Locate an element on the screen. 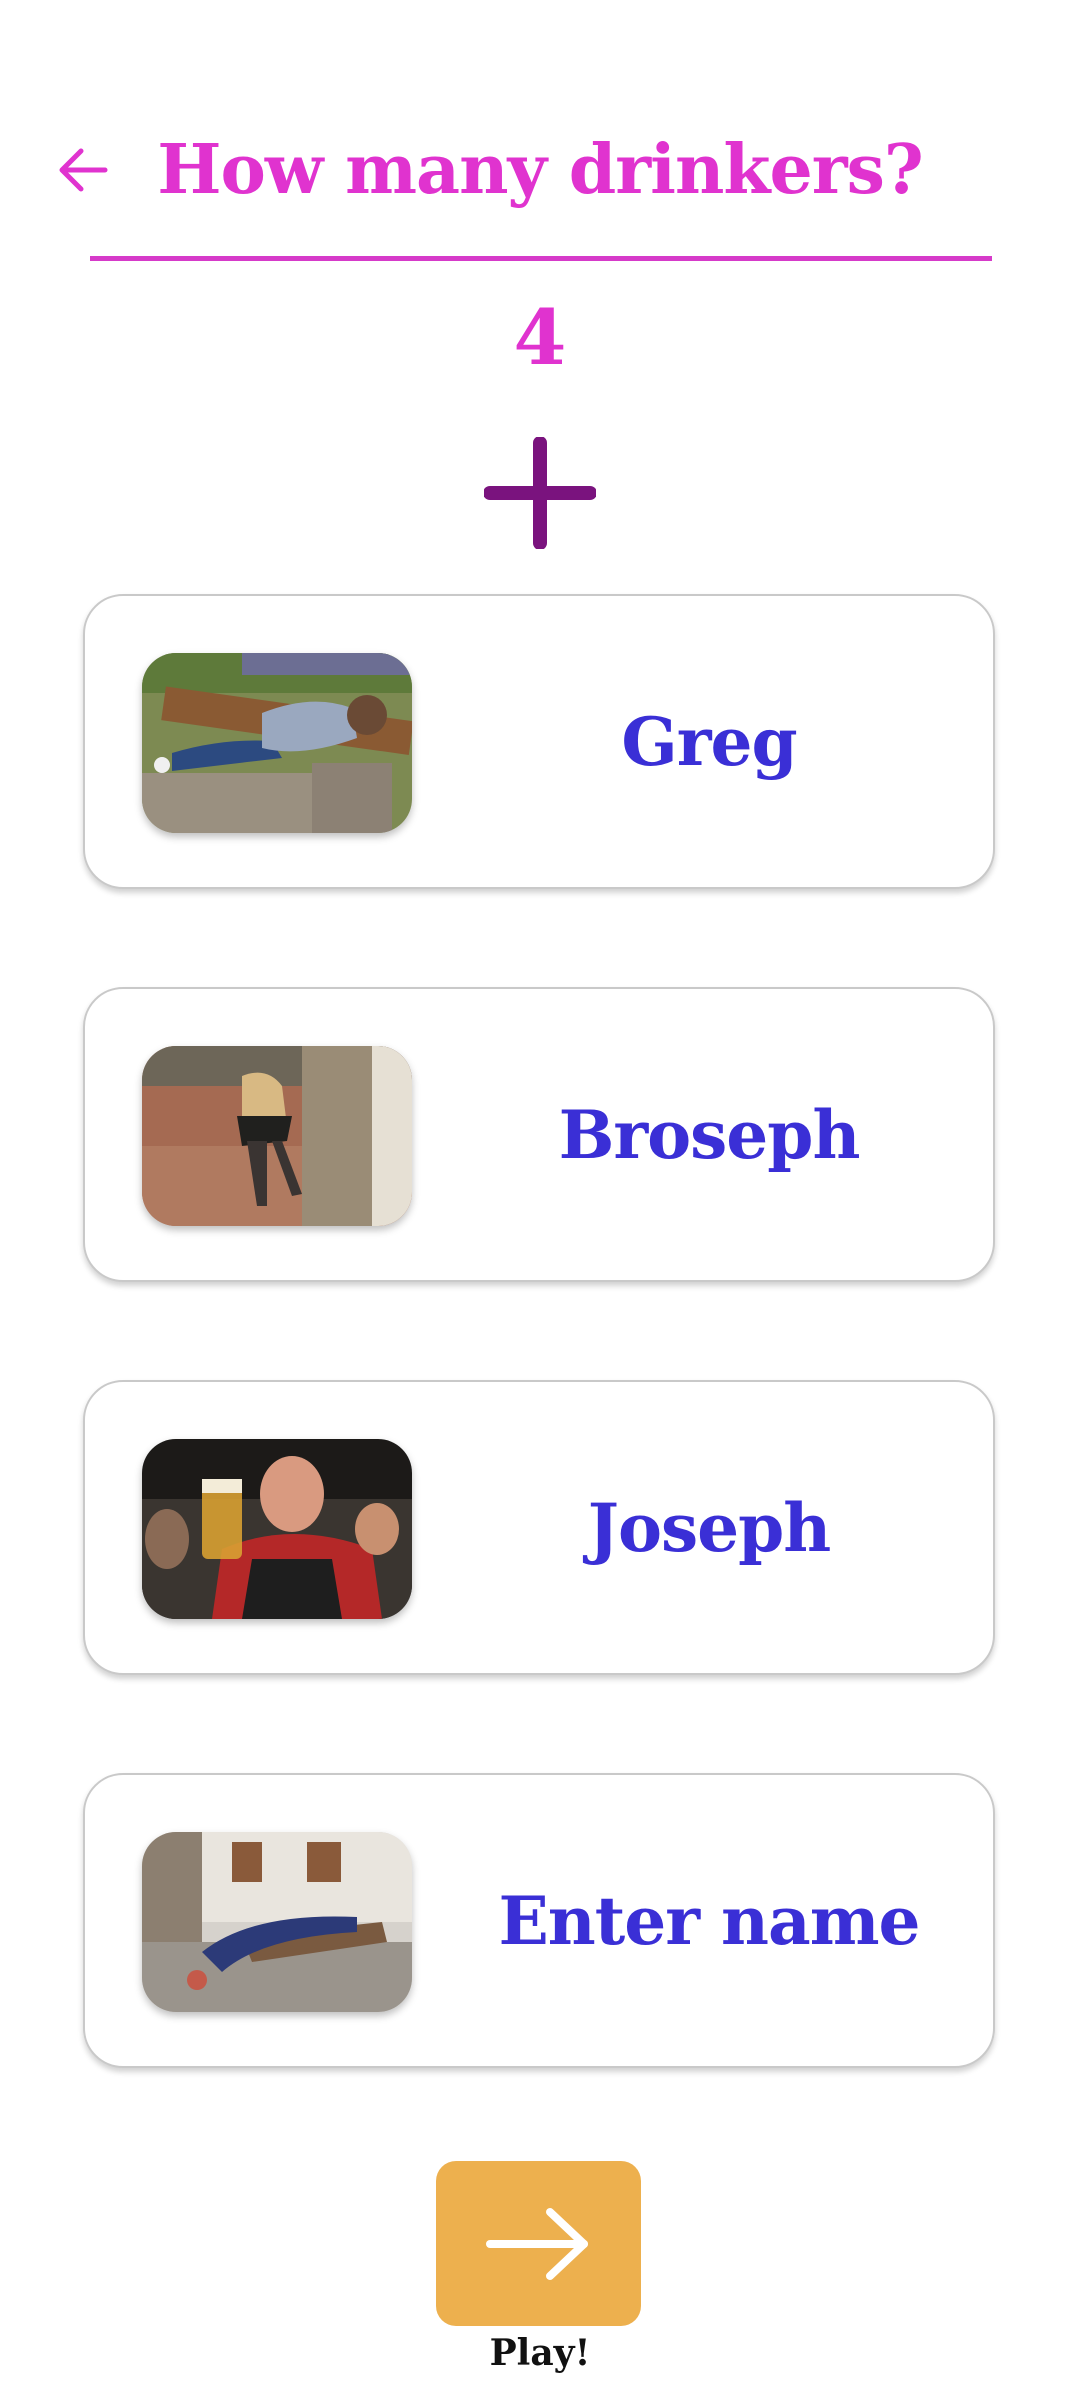 The height and width of the screenshot is (2400, 1080). player-photo-stumbling-by-pillar is located at coordinates (277, 1136).